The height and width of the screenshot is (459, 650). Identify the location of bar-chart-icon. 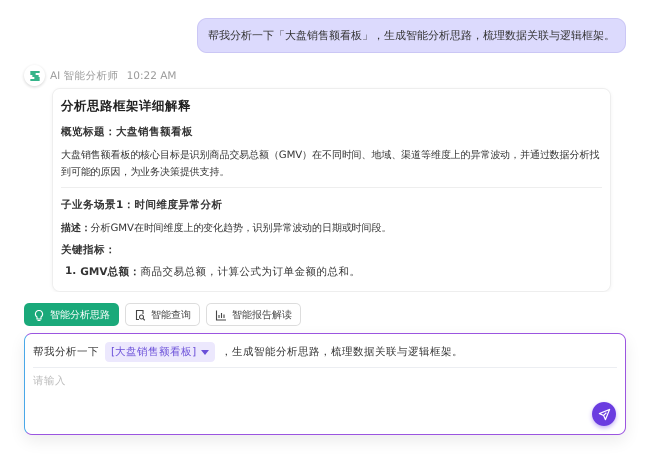
(221, 314).